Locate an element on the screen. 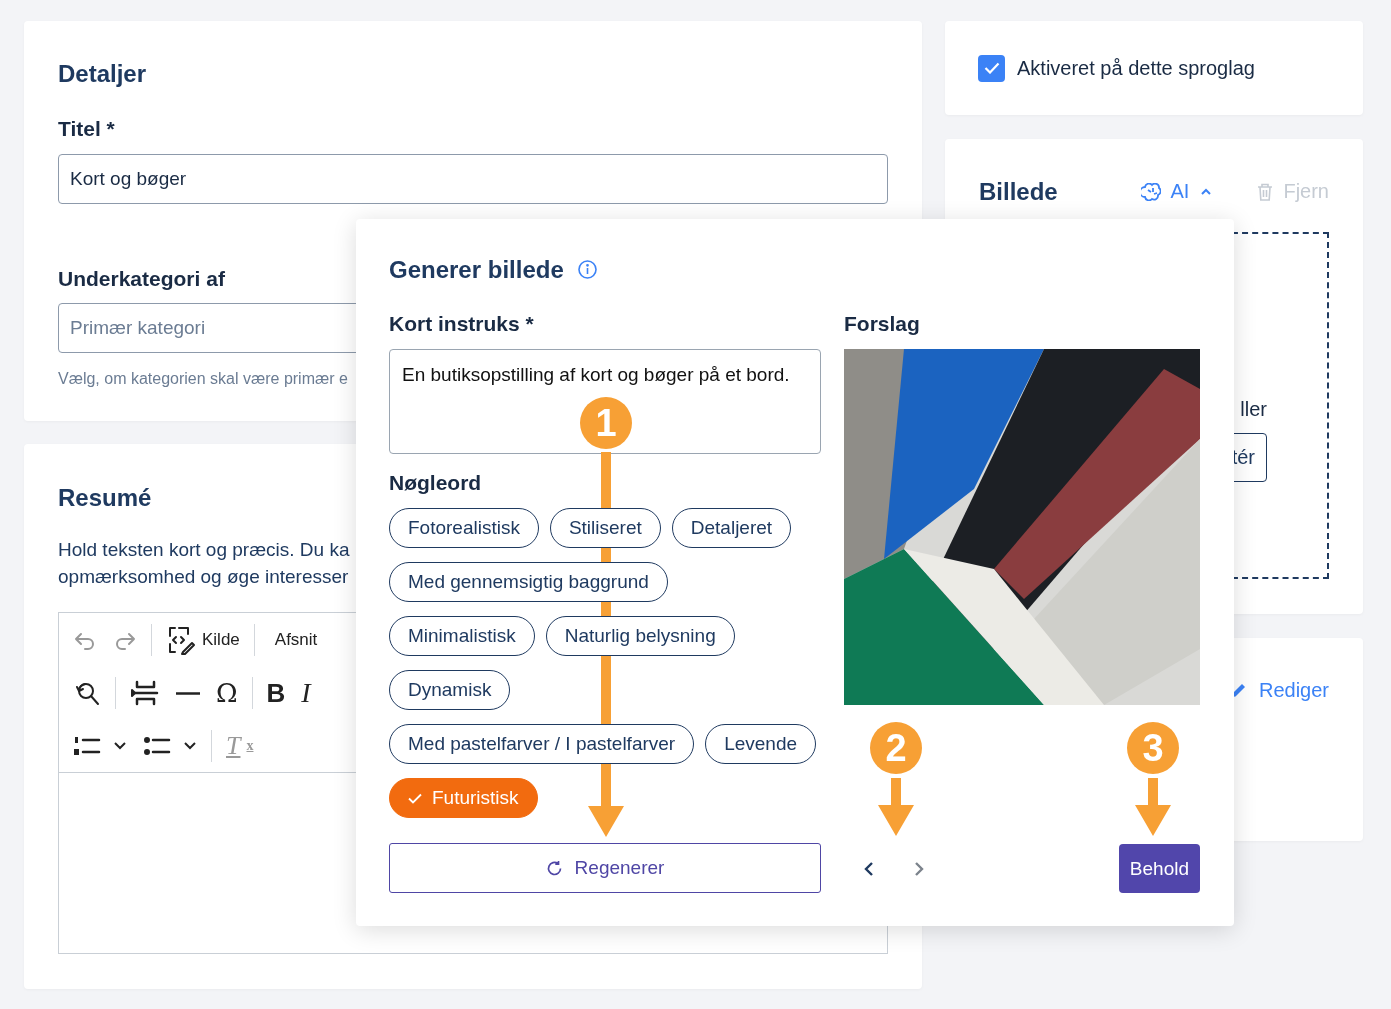 Image resolution: width=1391 pixels, height=1009 pixels. checkbox-label: Aktiveret på dette sproglag is located at coordinates (1136, 68).